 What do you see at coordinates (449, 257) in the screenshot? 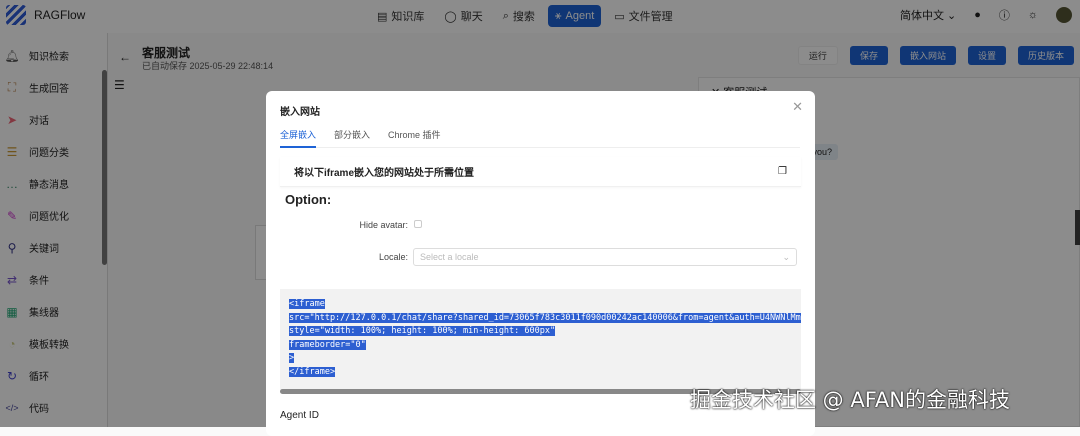
I see `locale-placeholder: Select a locale` at bounding box center [449, 257].